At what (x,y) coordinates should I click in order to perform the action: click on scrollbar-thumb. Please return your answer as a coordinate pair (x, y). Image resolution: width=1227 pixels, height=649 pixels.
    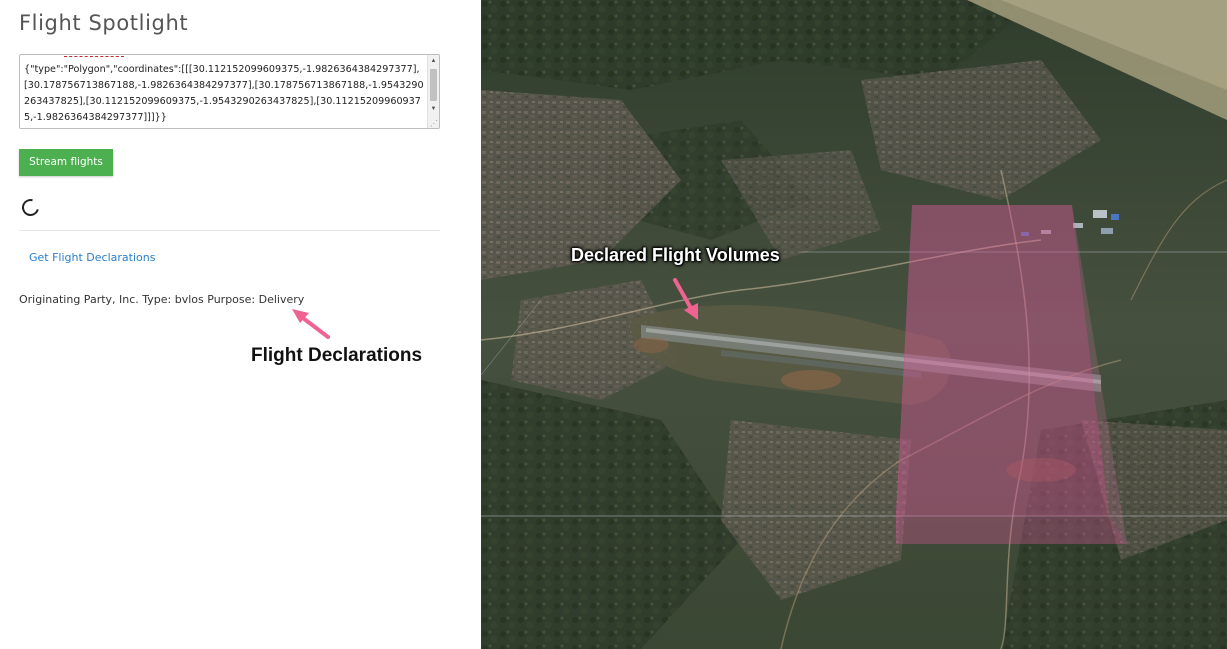
    Looking at the image, I should click on (433, 85).